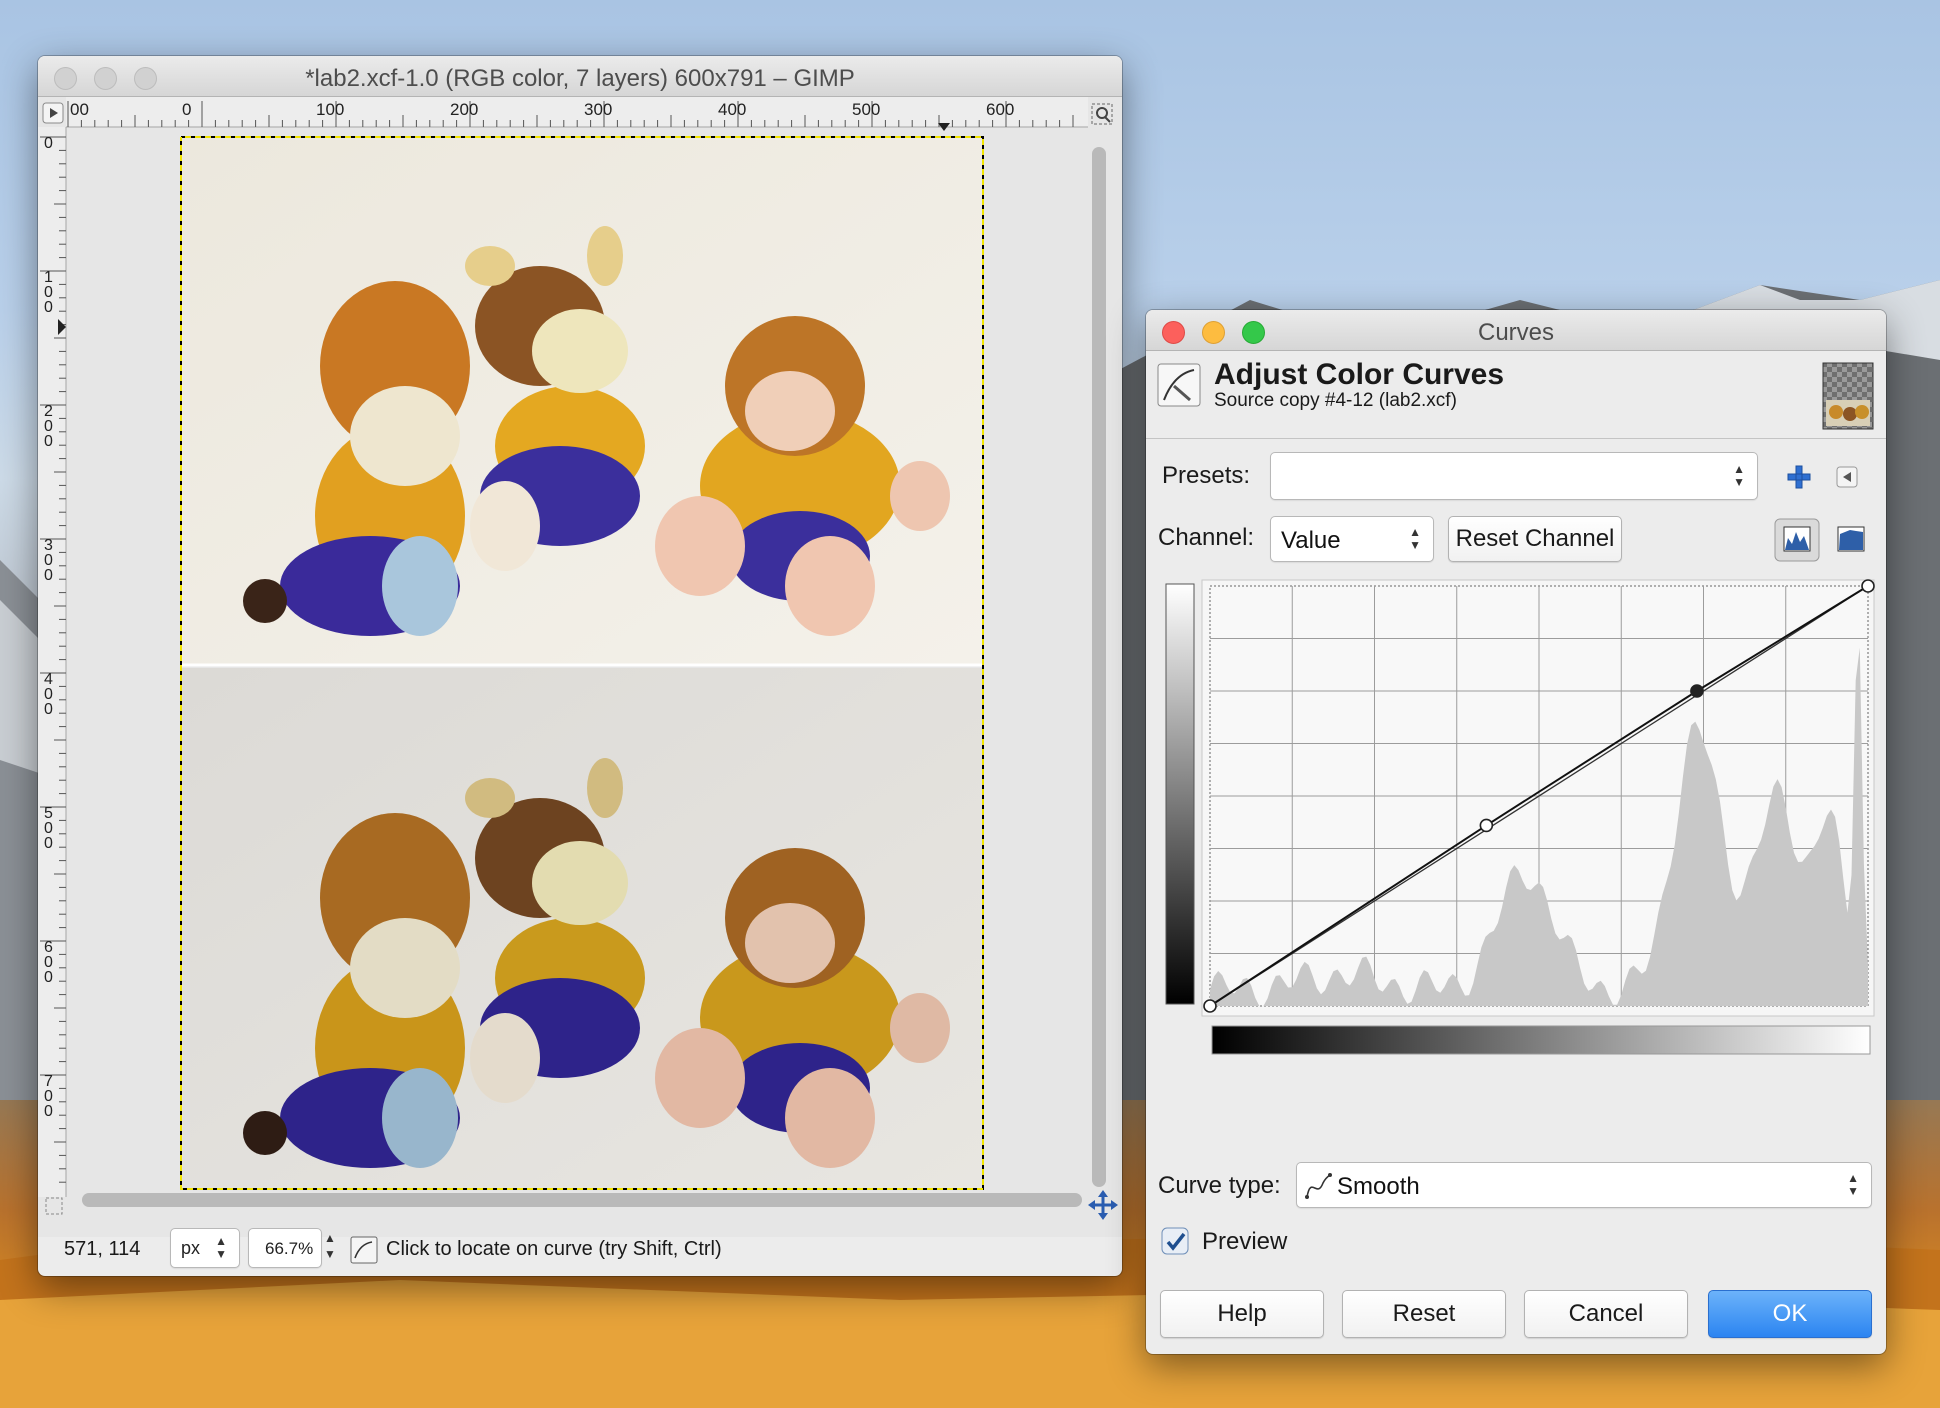 This screenshot has height=1408, width=1940. I want to click on ruler-h-label: 00, so click(79, 109).